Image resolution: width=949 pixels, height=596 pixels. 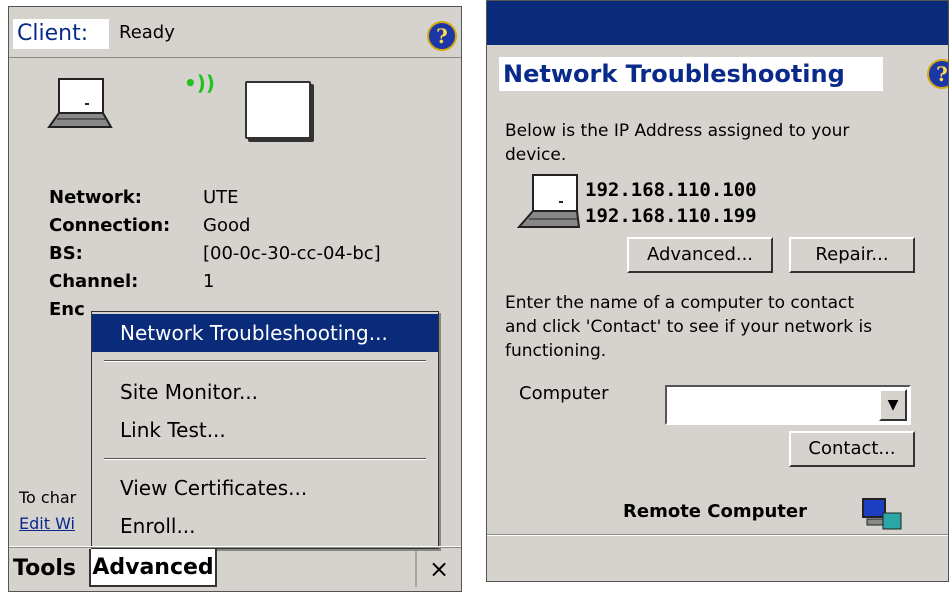 I want to click on remote-computer-label: Remote Computer, so click(x=715, y=511).